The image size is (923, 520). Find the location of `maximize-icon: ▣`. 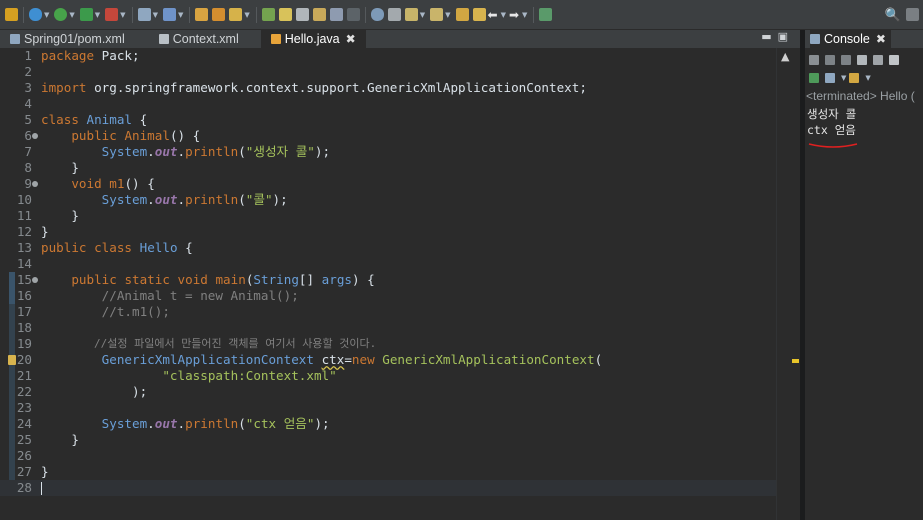

maximize-icon: ▣ is located at coordinates (786, 36).